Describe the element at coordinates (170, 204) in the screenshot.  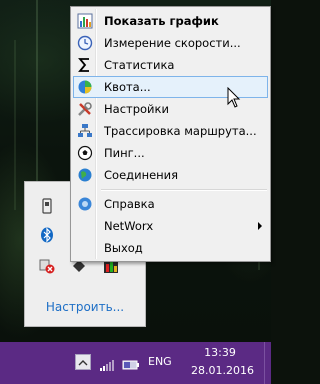
I see `menu-item-help: Справка` at that location.